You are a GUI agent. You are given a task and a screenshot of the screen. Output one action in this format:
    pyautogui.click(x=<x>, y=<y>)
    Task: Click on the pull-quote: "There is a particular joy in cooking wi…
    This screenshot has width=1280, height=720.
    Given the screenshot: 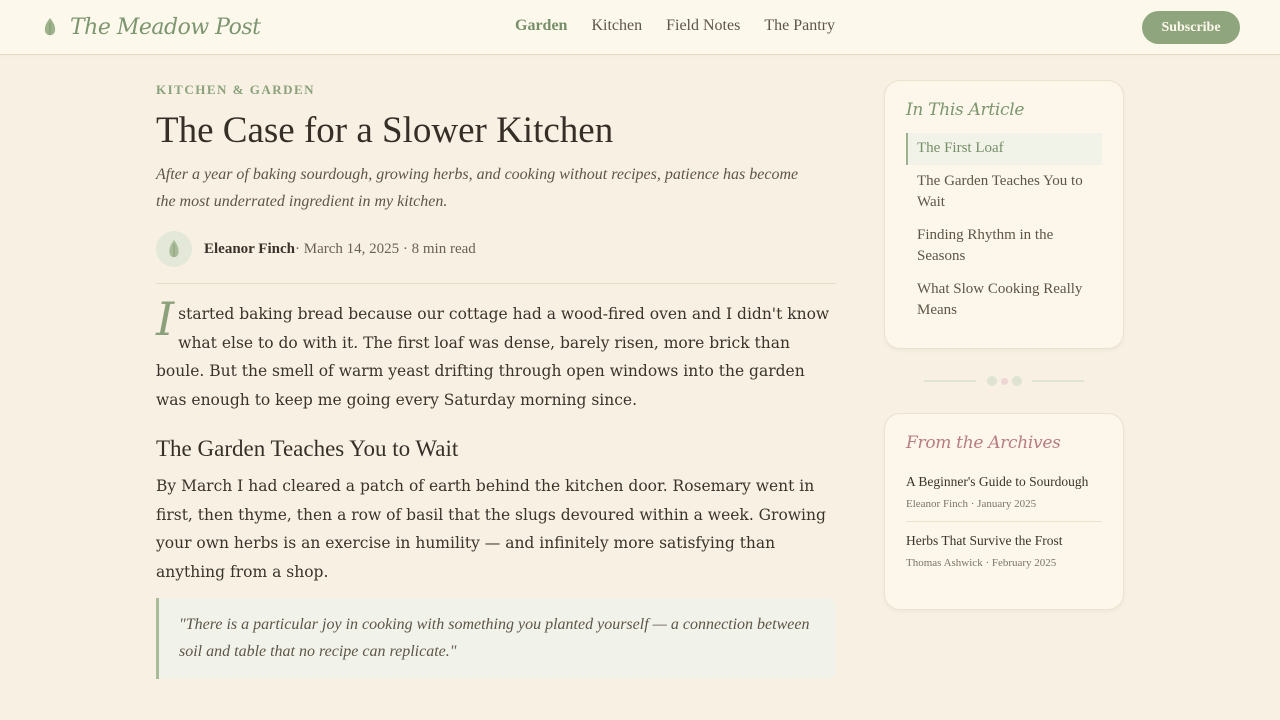 What is the action you would take?
    pyautogui.click(x=496, y=638)
    